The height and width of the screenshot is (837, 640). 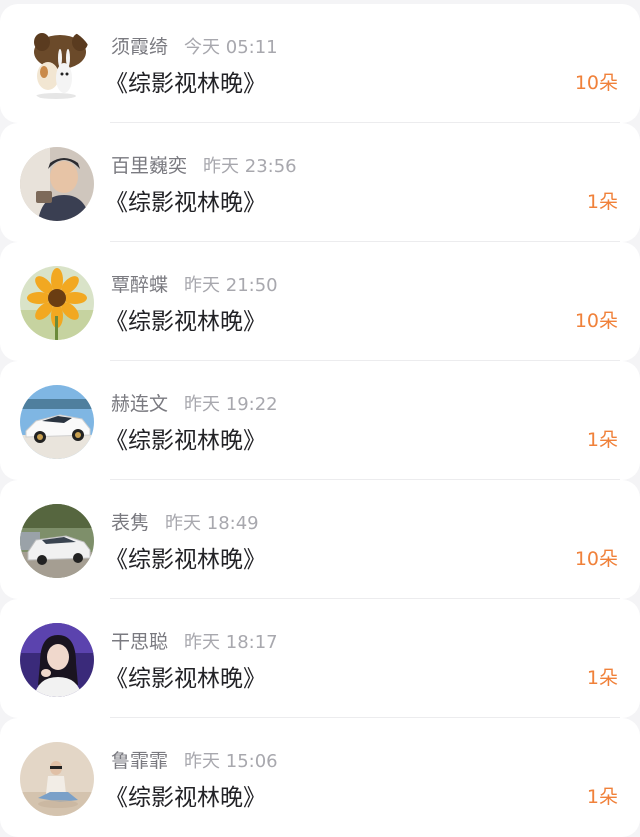 What do you see at coordinates (57, 660) in the screenshot?
I see `woman-purple-avatar` at bounding box center [57, 660].